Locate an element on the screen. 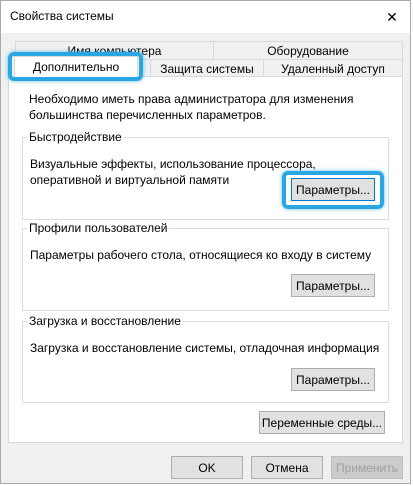 The height and width of the screenshot is (486, 413). group-title: Быстродействие is located at coordinates (75, 137).